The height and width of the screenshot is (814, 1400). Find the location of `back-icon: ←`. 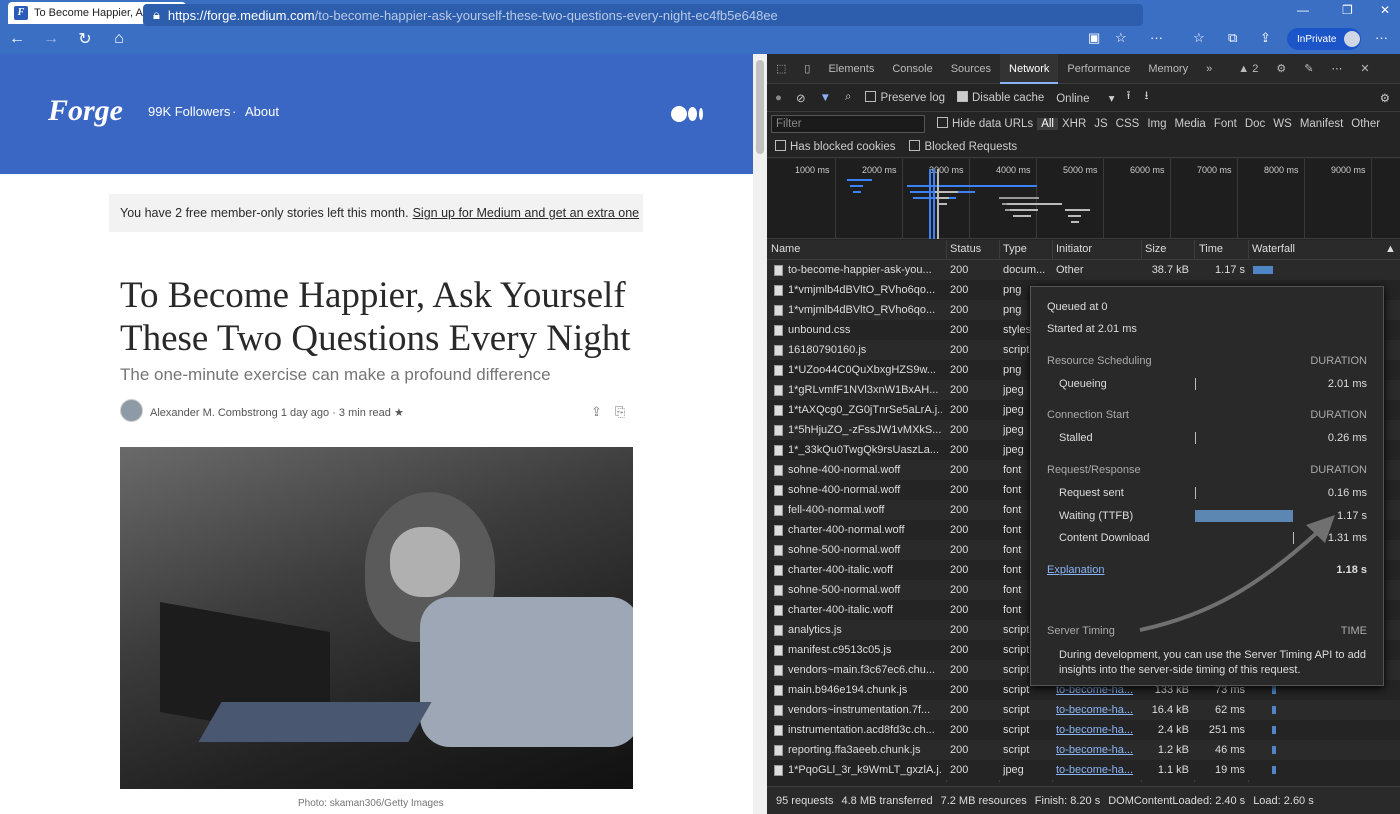

back-icon: ← is located at coordinates (17, 39).